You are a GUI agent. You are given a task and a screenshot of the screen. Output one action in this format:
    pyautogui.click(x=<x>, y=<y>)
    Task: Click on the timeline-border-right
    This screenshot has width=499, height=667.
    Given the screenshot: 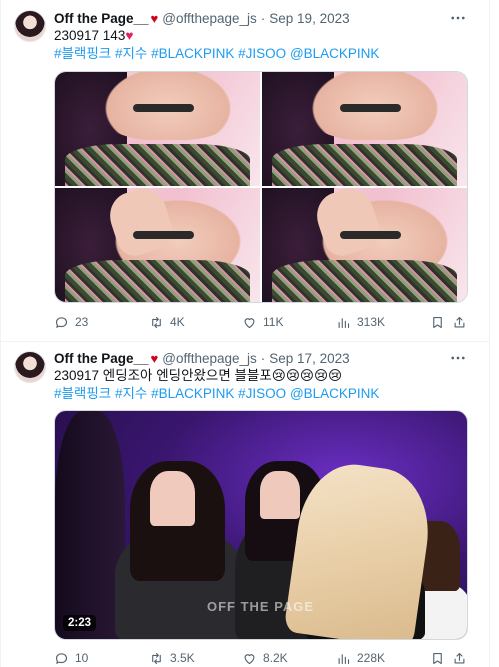 What is the action you would take?
    pyautogui.click(x=489, y=333)
    